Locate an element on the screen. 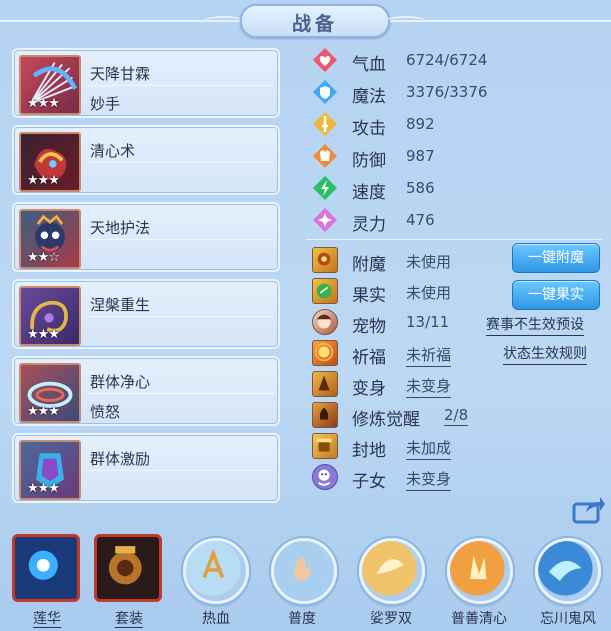 This screenshot has height=631, width=611. item-label: 宠物 is located at coordinates (369, 327).